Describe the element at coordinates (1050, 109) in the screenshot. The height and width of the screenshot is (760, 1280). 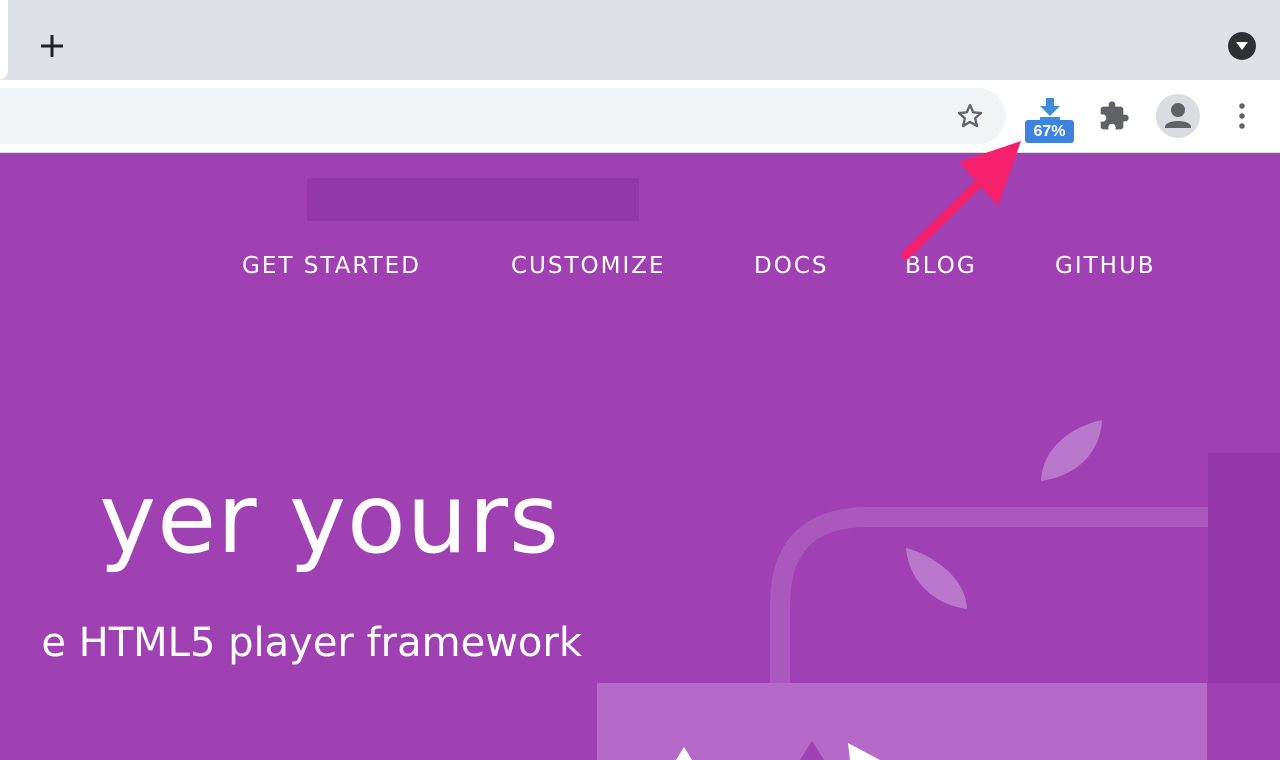
I see `download-arrow-icon` at that location.